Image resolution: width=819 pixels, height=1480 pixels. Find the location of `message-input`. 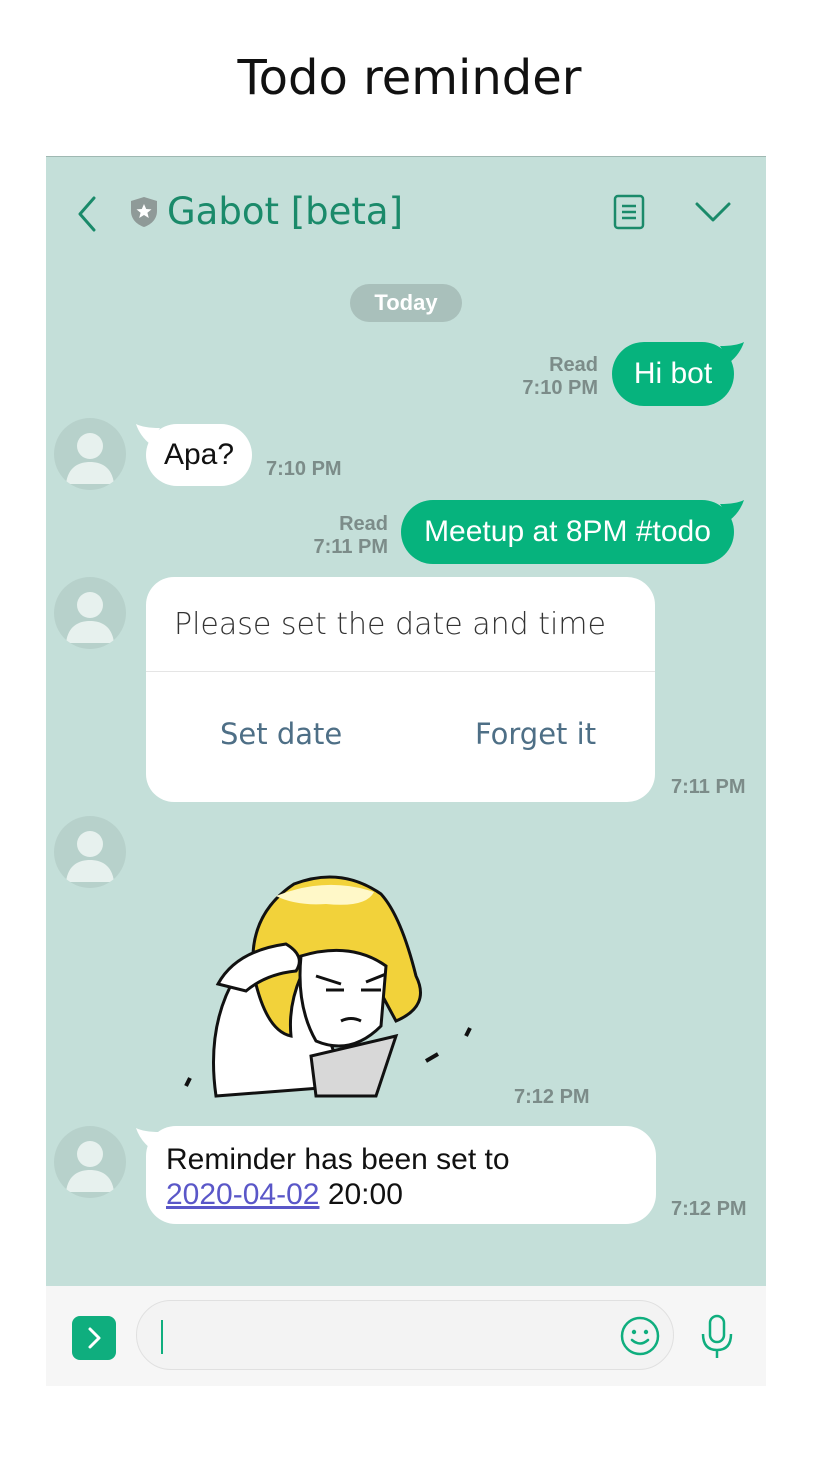

message-input is located at coordinates (405, 1335).